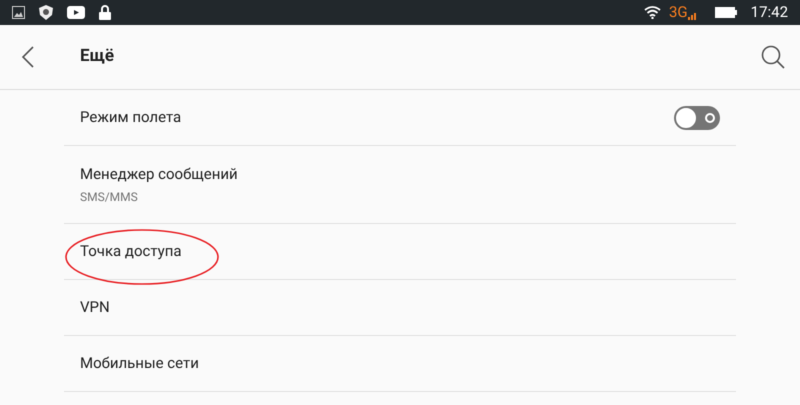  I want to click on network-type: 3G, so click(678, 12).